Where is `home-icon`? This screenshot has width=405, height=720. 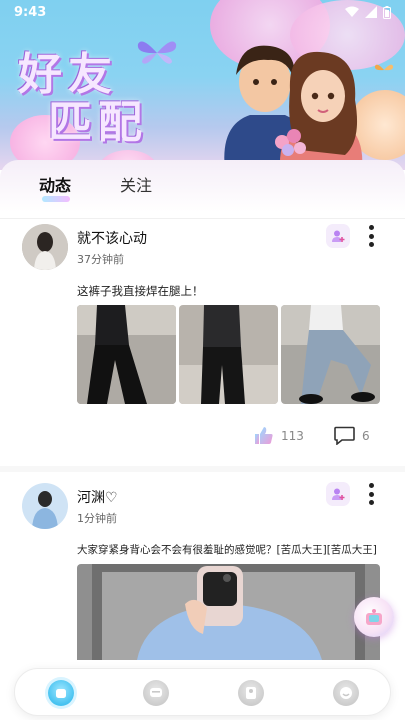
home-icon is located at coordinates (61, 693).